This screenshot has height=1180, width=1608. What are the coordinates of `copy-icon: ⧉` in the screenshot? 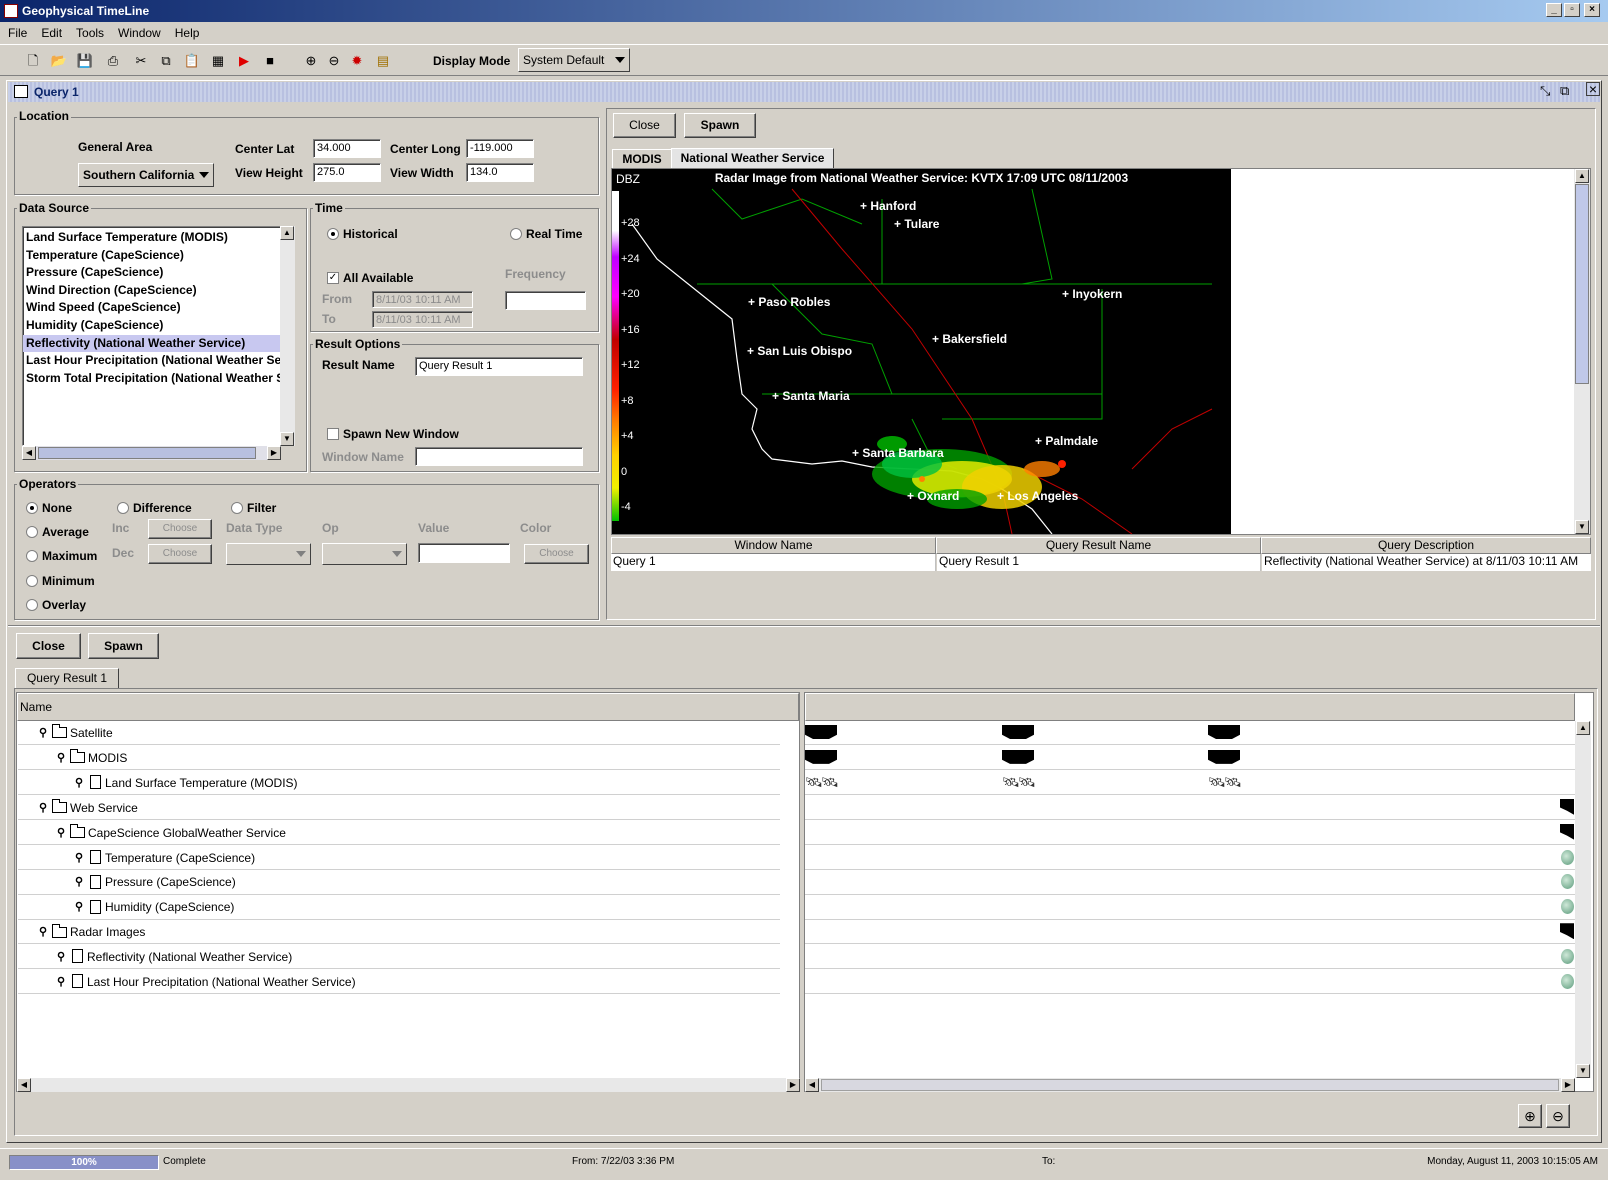 It's located at (166, 61).